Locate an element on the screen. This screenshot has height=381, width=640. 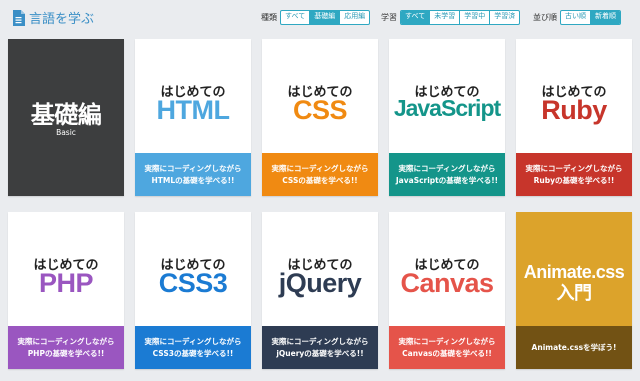
filter-type: 種類 すべて 基礎編 応用編 is located at coordinates (316, 17).